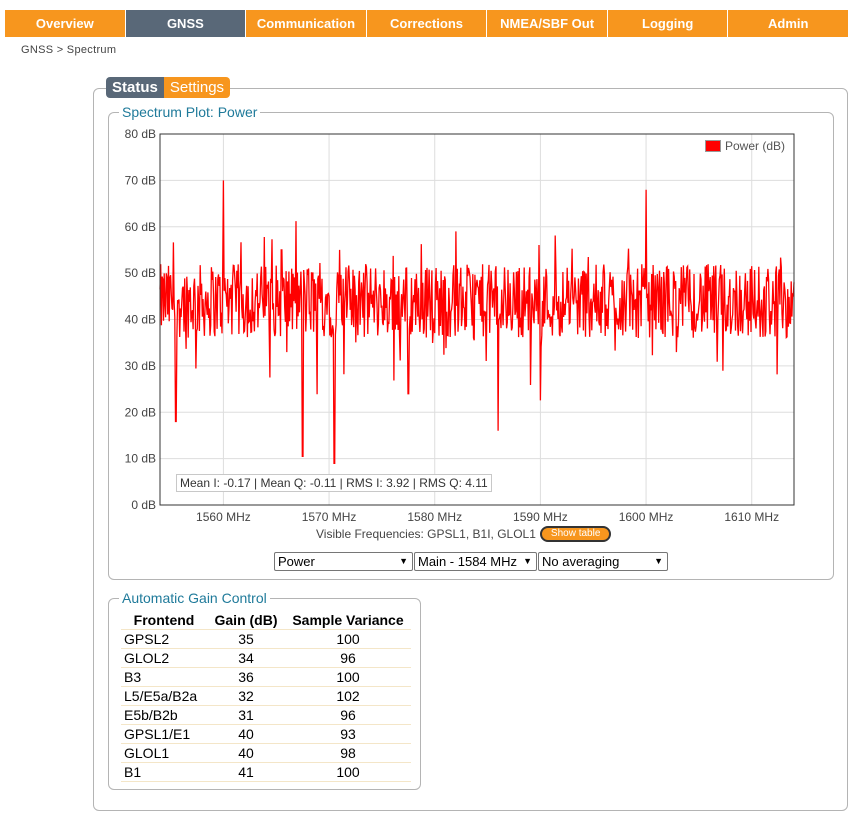 Image resolution: width=863 pixels, height=821 pixels. I want to click on spectrum-plot-title: Spectrum Plot: Power, so click(190, 112).